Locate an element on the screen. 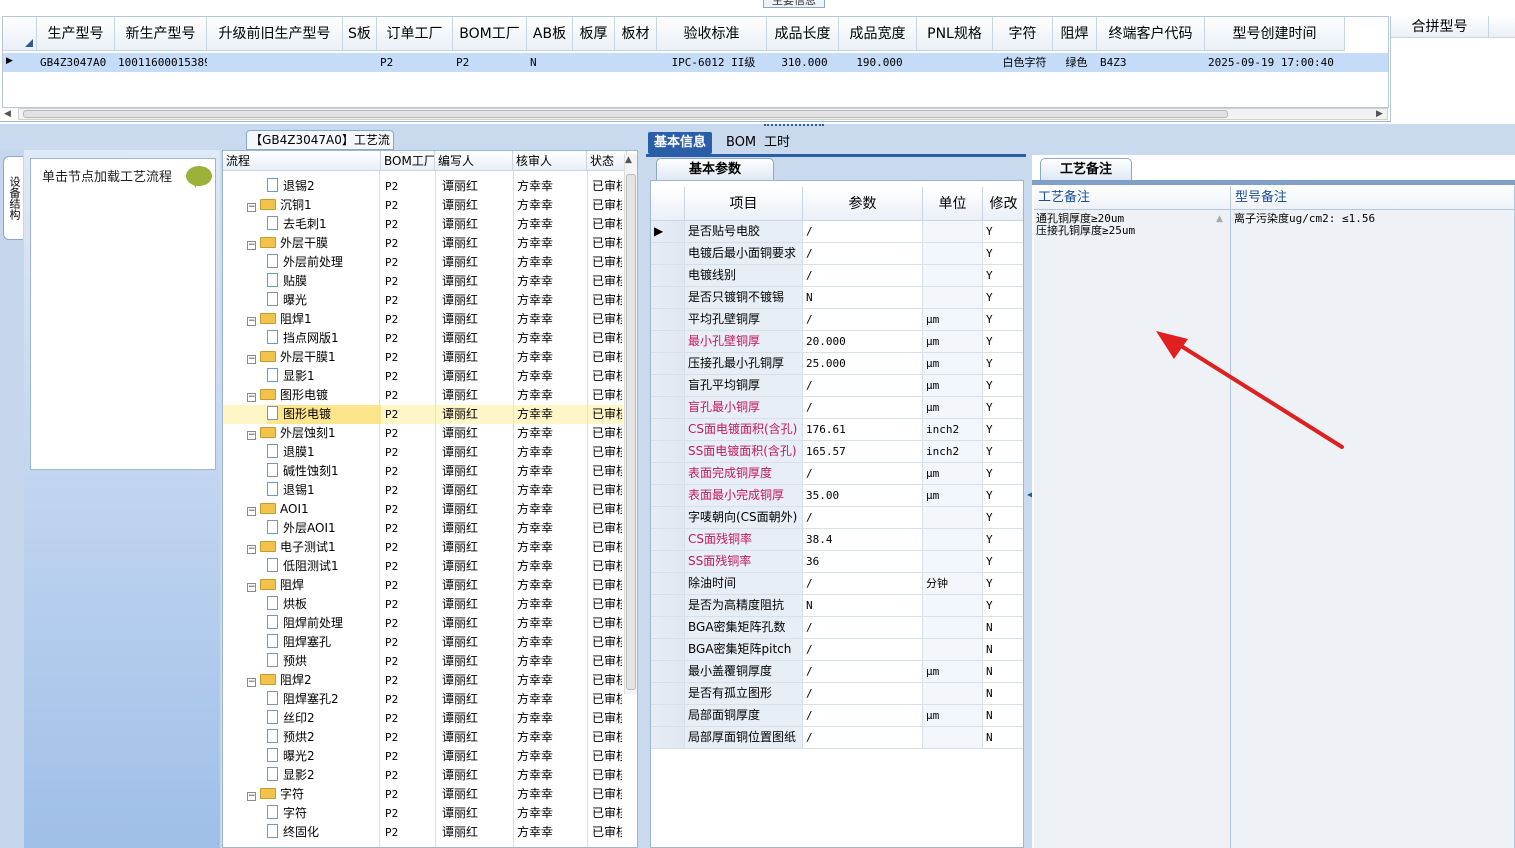  param-row: ▶ 是否贴号电胶 / Y is located at coordinates (837, 232).